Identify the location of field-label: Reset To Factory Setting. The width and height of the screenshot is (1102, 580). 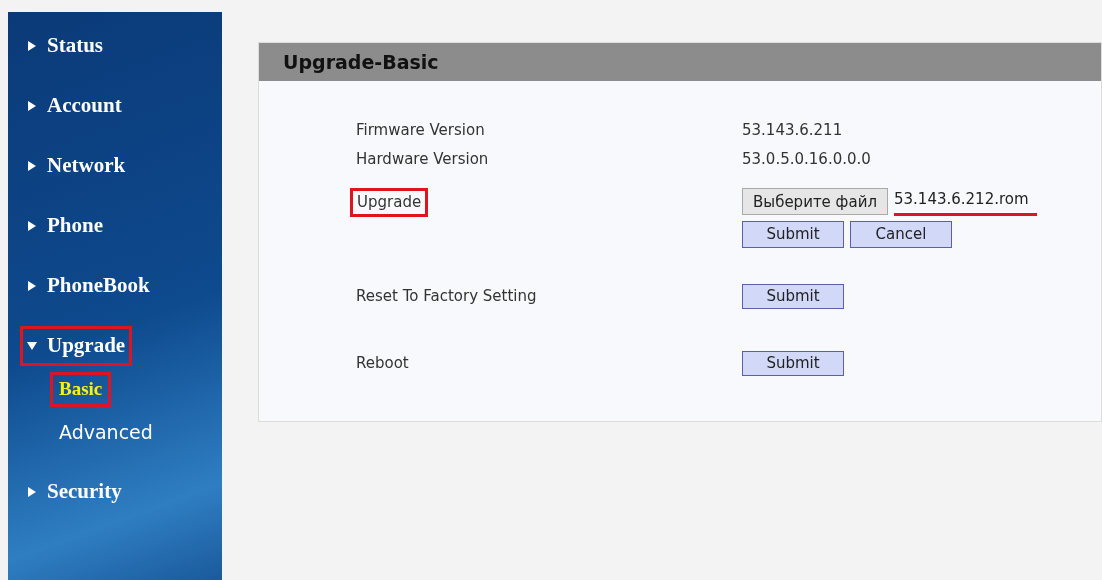
(447, 296).